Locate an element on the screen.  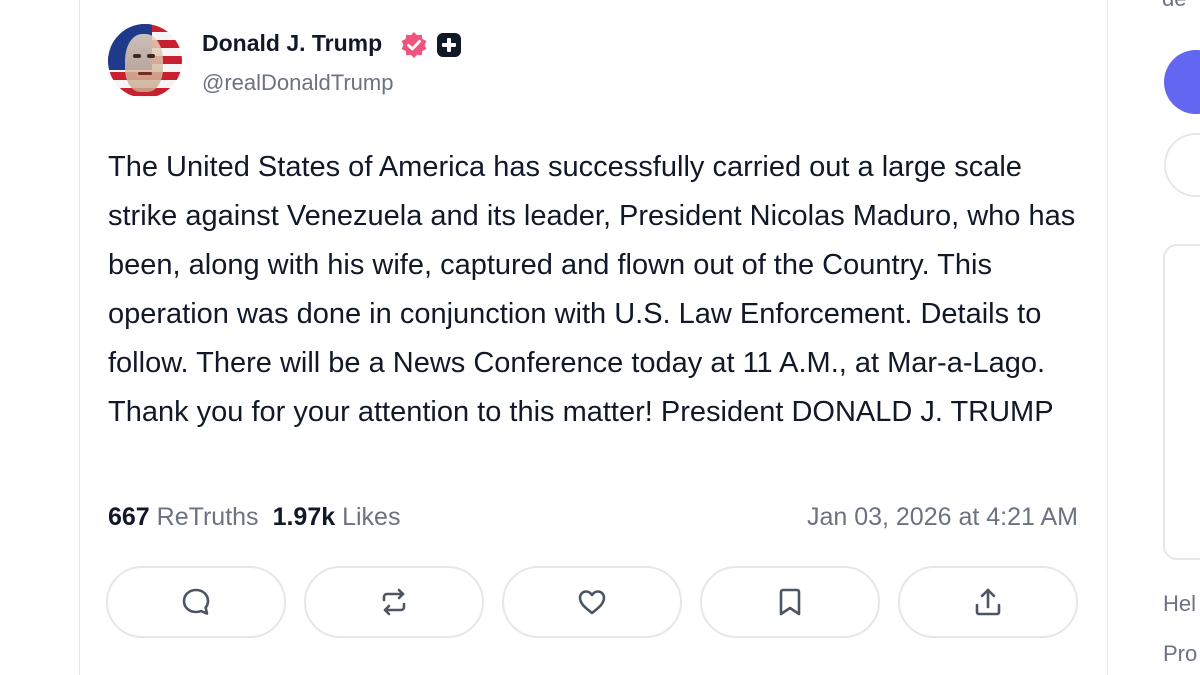
likes-stat: 1.97k Likes is located at coordinates (337, 517).